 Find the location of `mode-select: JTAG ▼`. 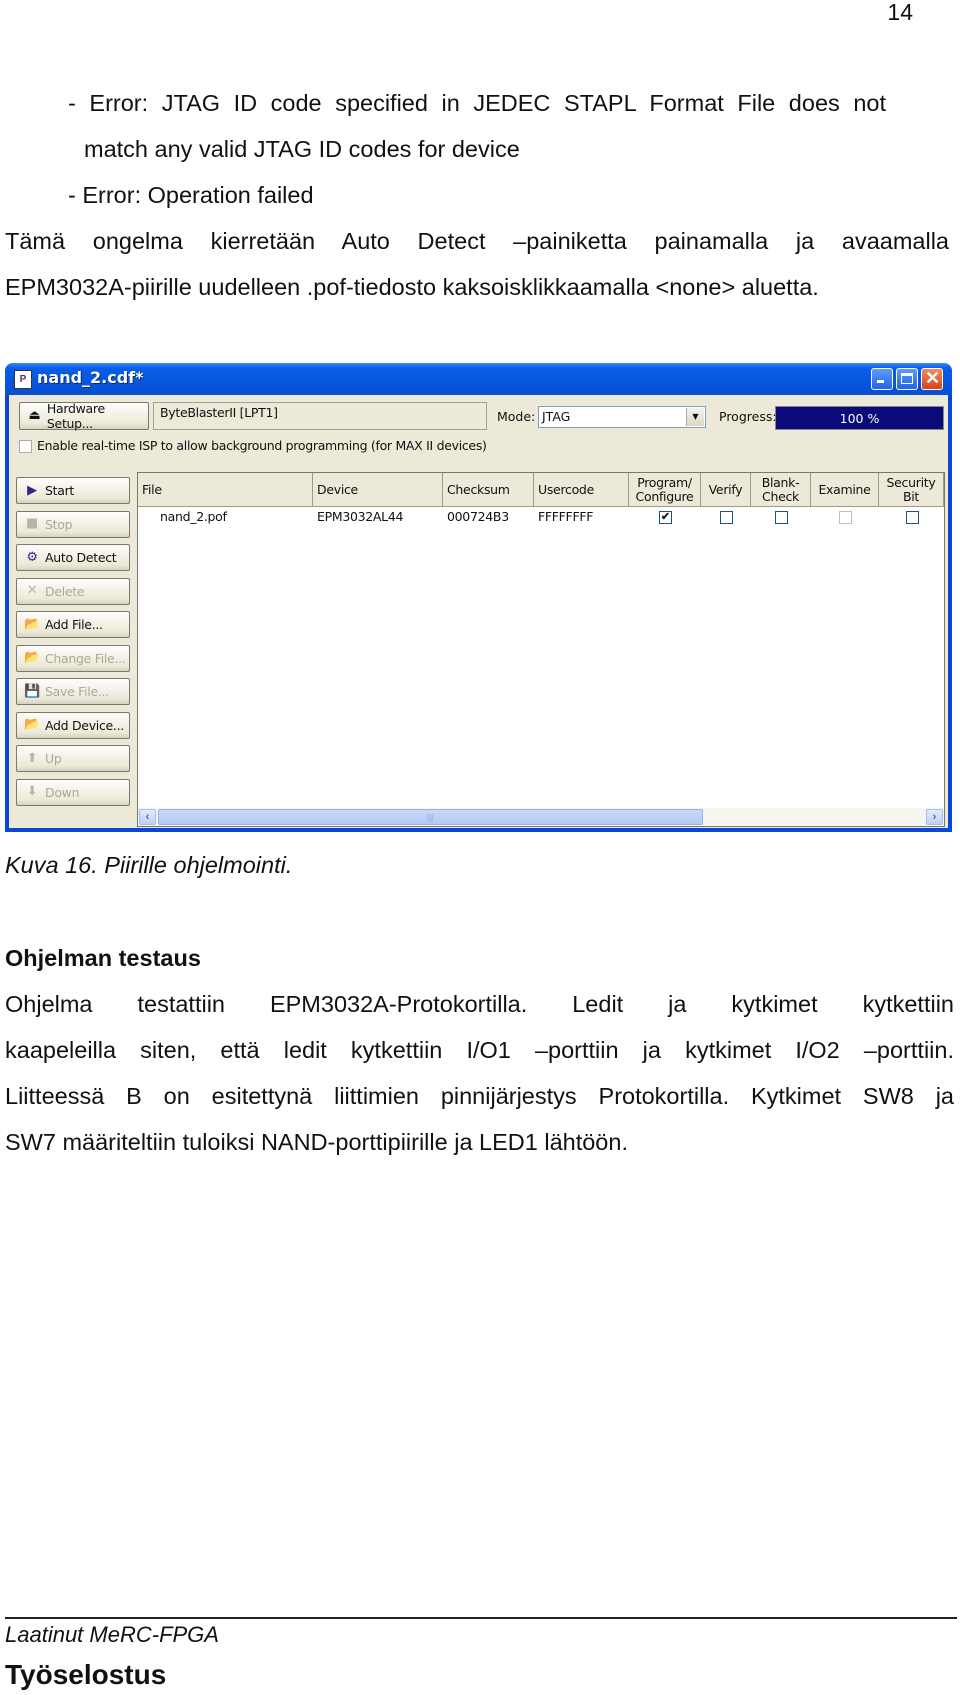

mode-select: JTAG ▼ is located at coordinates (622, 417).